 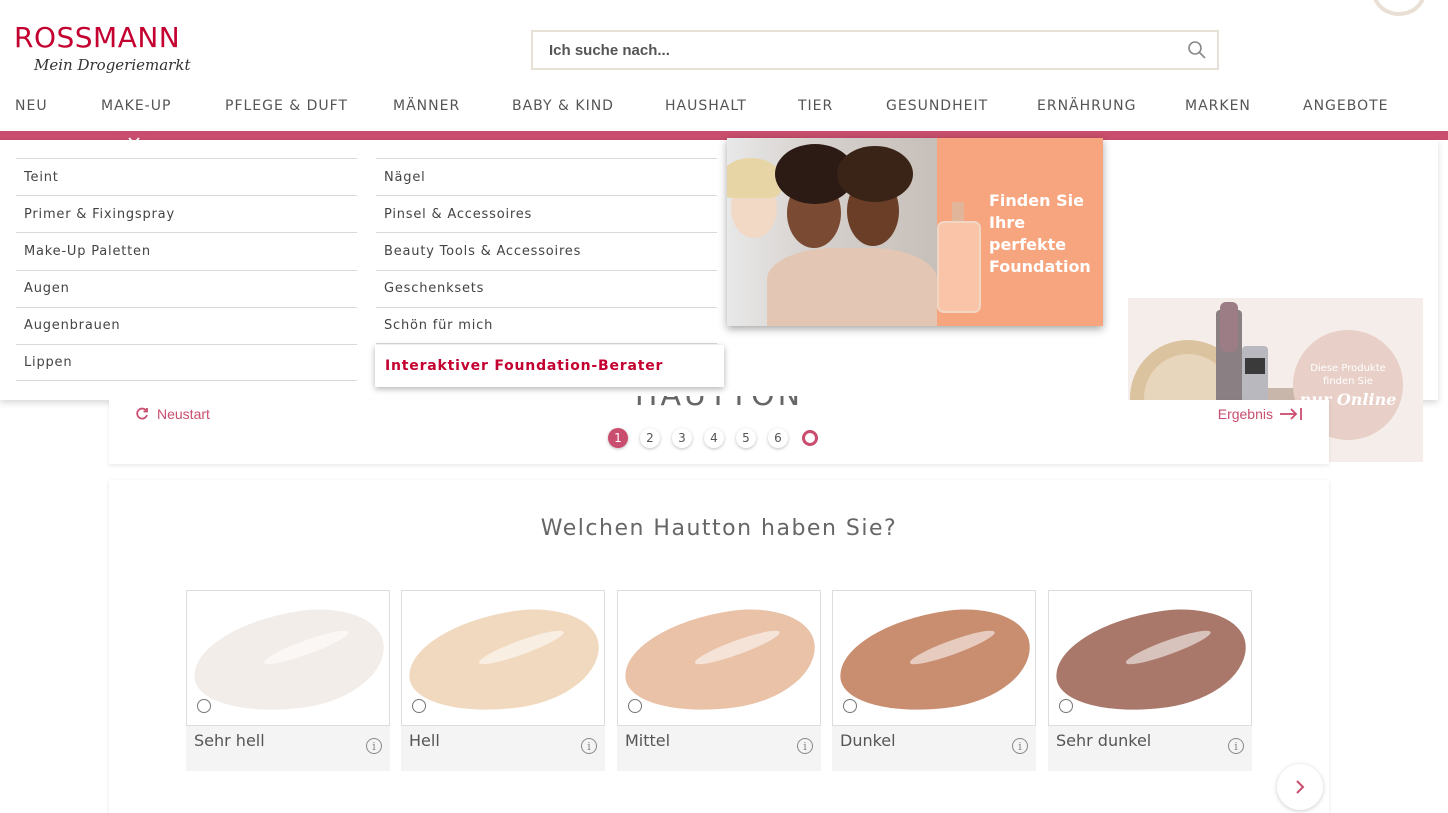 I want to click on nav-item-pflege-duft: PFLEGE & DUFT, so click(x=286, y=106).